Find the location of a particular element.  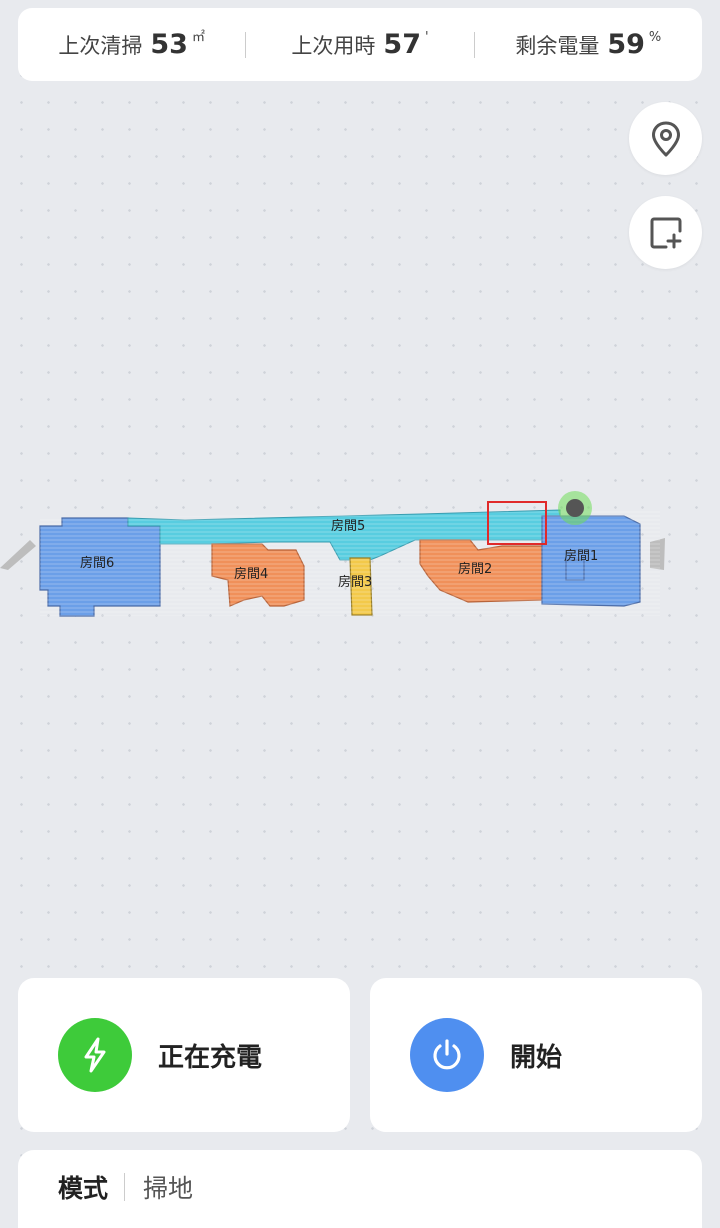

stat-battery: 剩余電量 59 % is located at coordinates (588, 44).